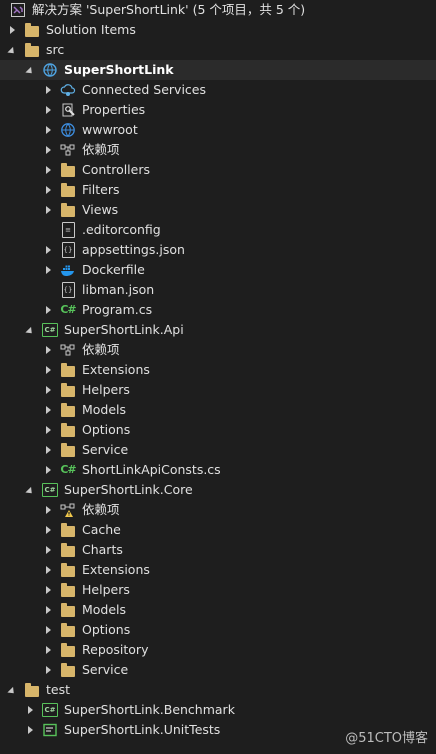  I want to click on tree-item-label: Models, so click(104, 409).